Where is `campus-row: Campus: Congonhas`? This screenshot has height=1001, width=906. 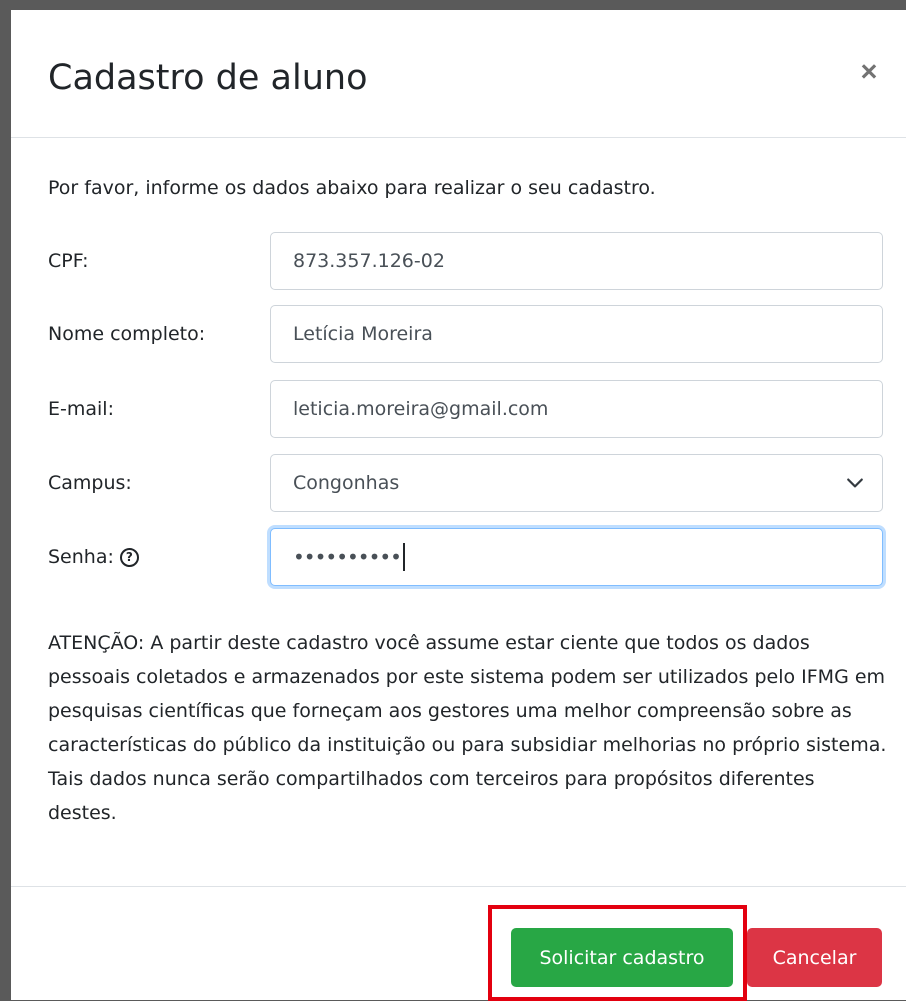 campus-row: Campus: Congonhas is located at coordinates (466, 483).